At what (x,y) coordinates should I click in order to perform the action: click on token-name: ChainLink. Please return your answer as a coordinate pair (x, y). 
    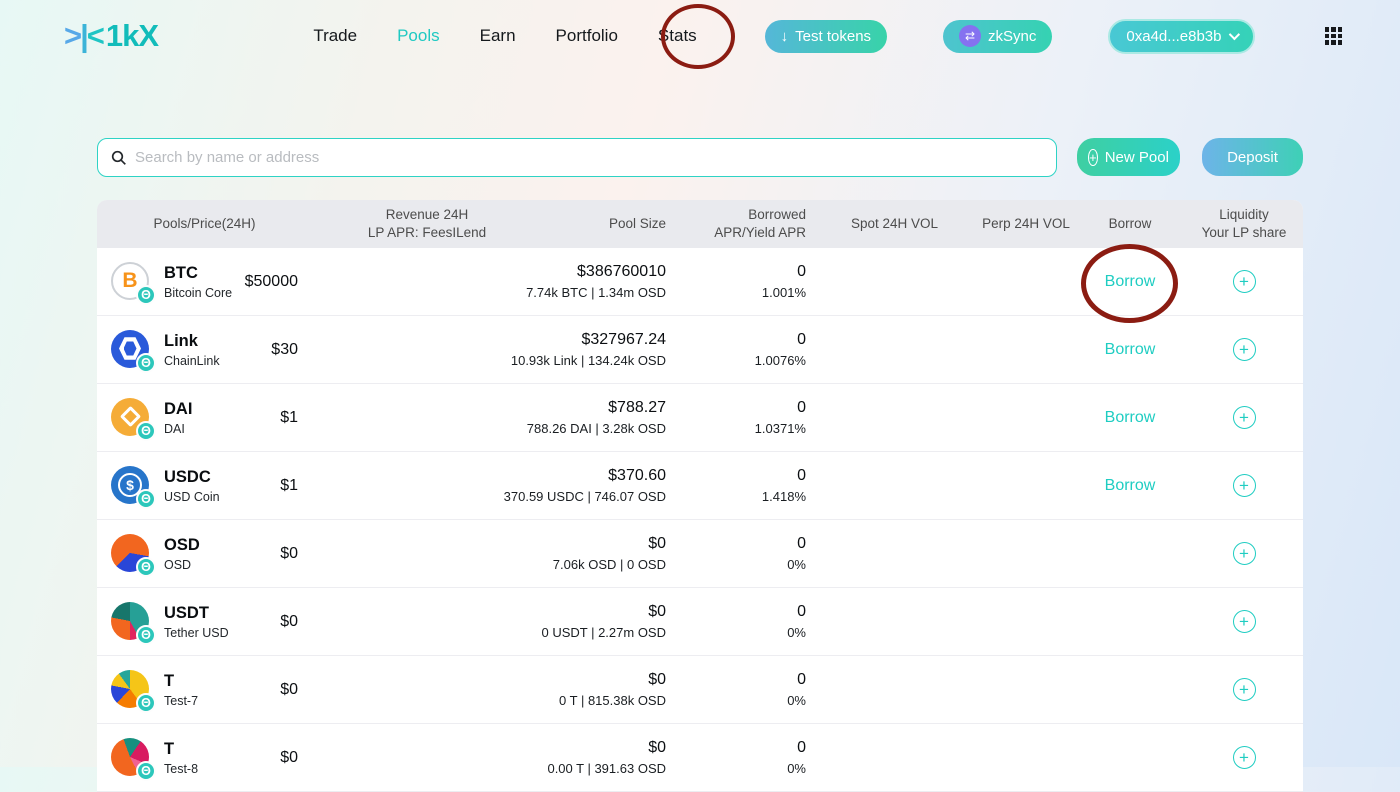
    Looking at the image, I should click on (192, 360).